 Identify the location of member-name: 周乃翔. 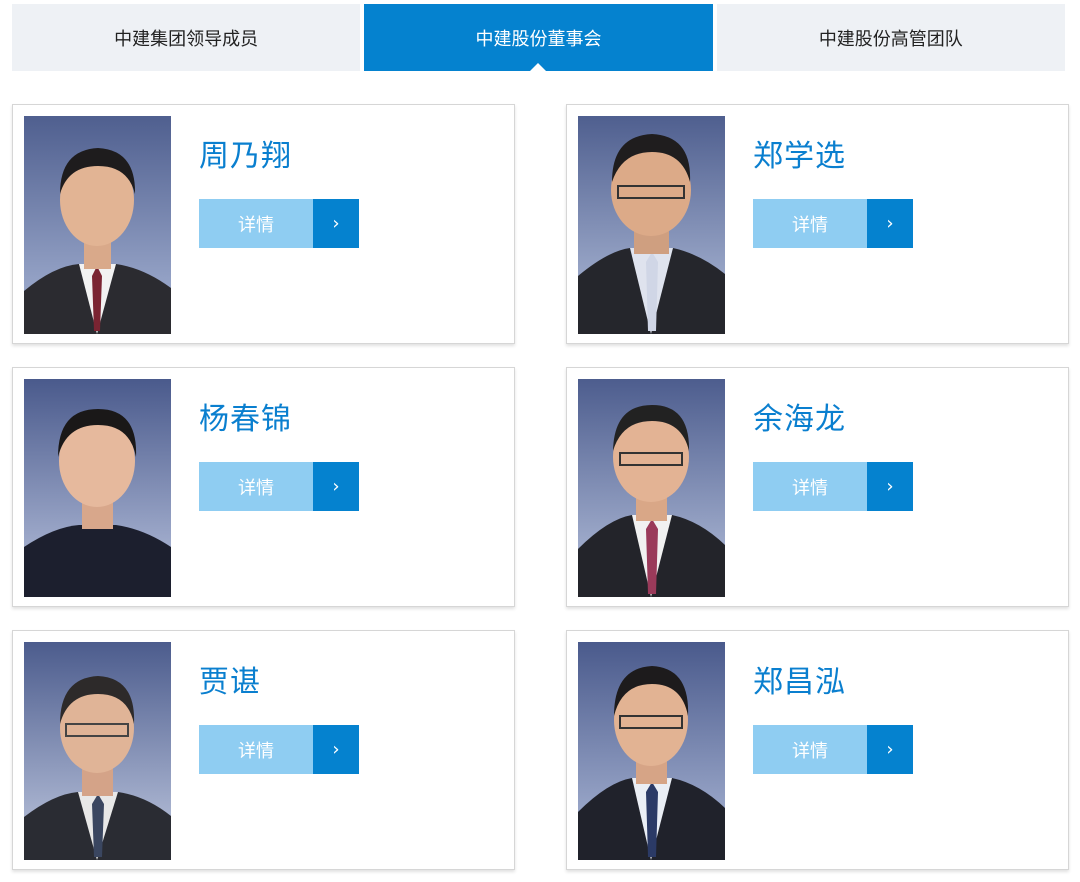
(245, 156).